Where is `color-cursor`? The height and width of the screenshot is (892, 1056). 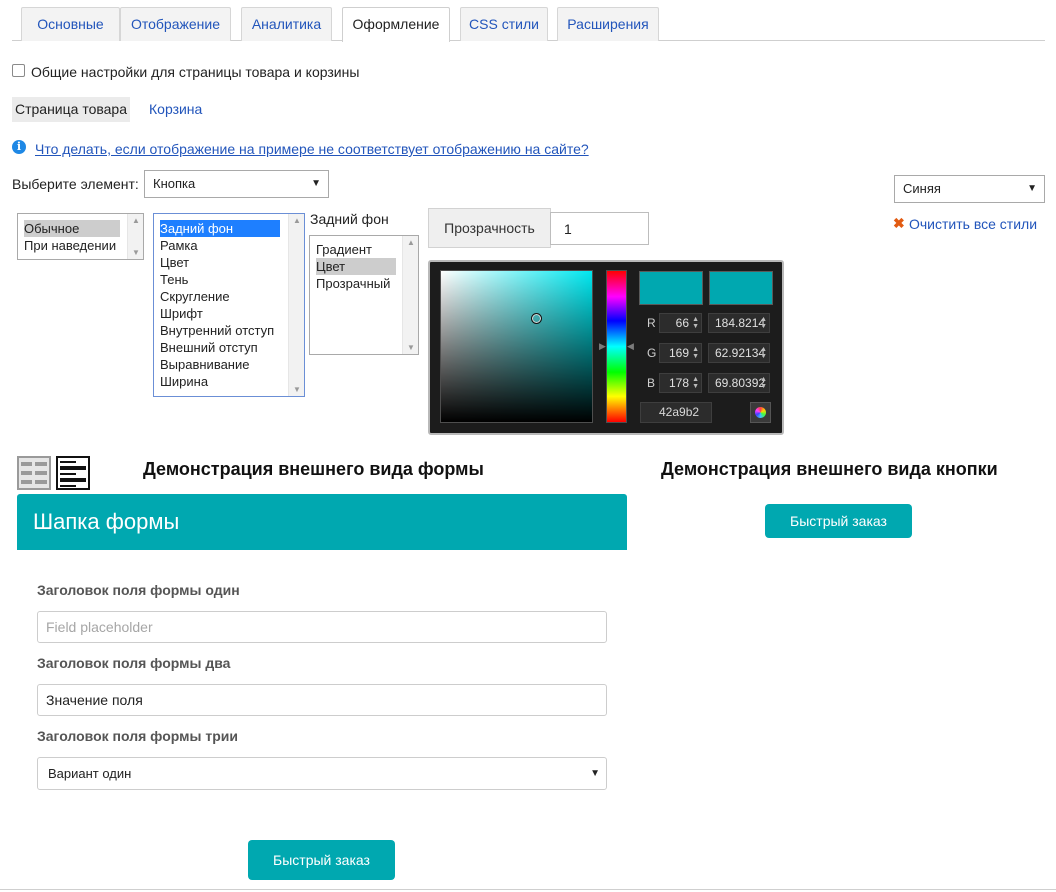
color-cursor is located at coordinates (536, 318).